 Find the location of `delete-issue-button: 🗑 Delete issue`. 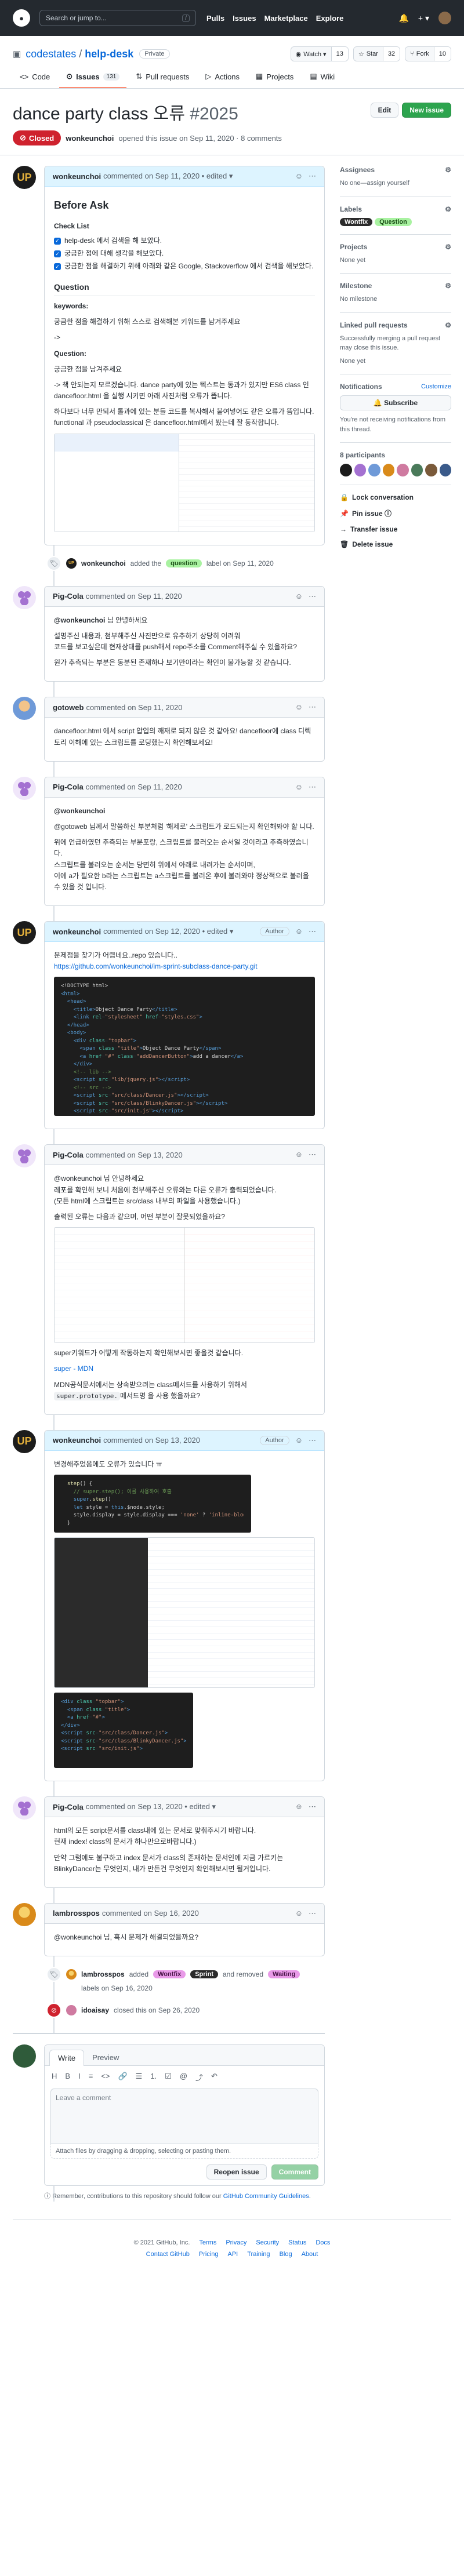

delete-issue-button: 🗑 Delete issue is located at coordinates (395, 544).